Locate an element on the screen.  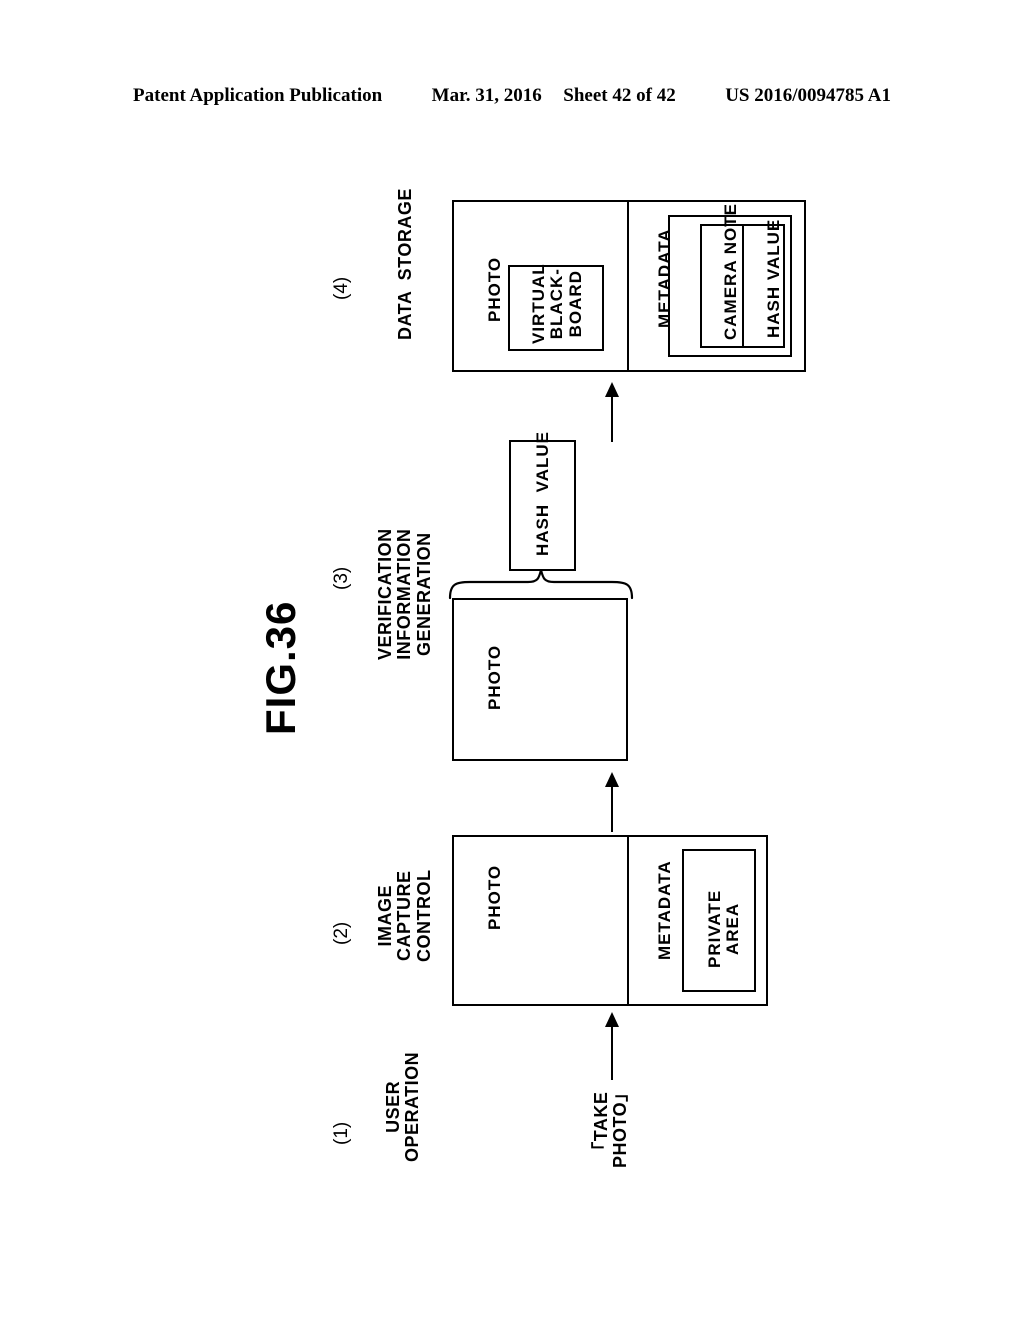
step-4-virtual-blackboard-label: VIRTUAL BLACK- BOARD is located at coordinates (557, 303).